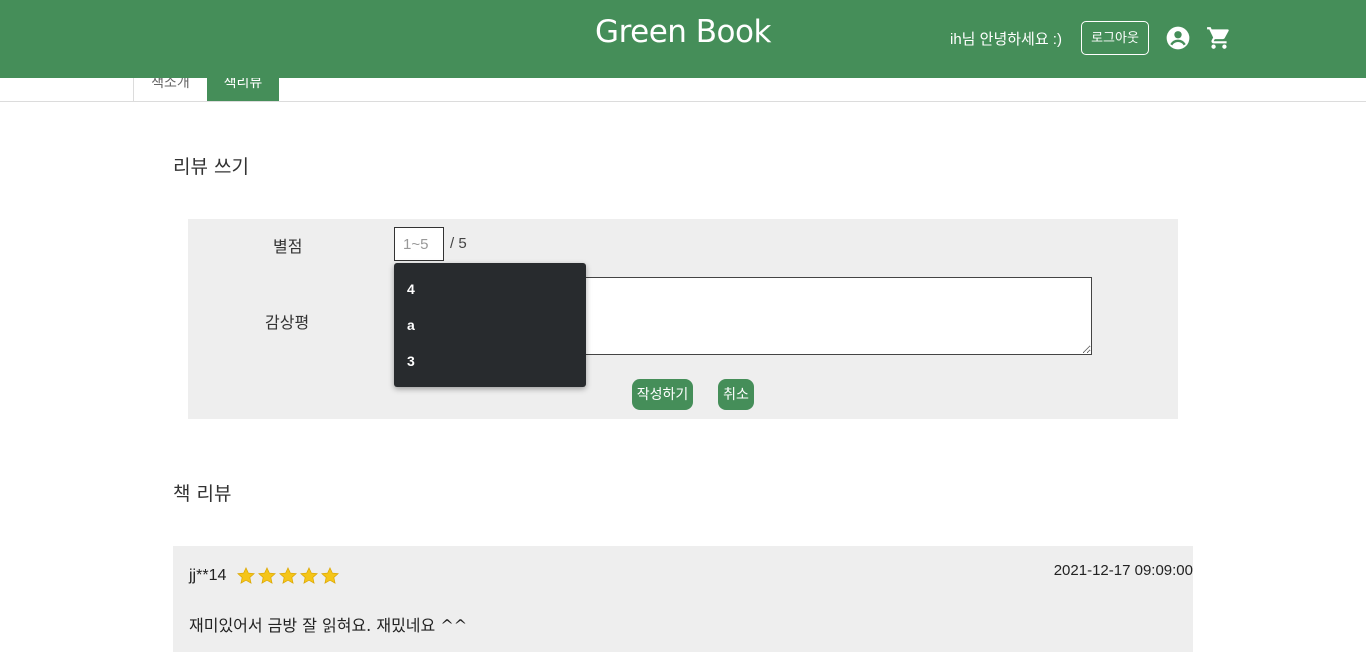  Describe the element at coordinates (1123, 570) in the screenshot. I see `review-date: 2021-12-17 09:09:00` at that location.